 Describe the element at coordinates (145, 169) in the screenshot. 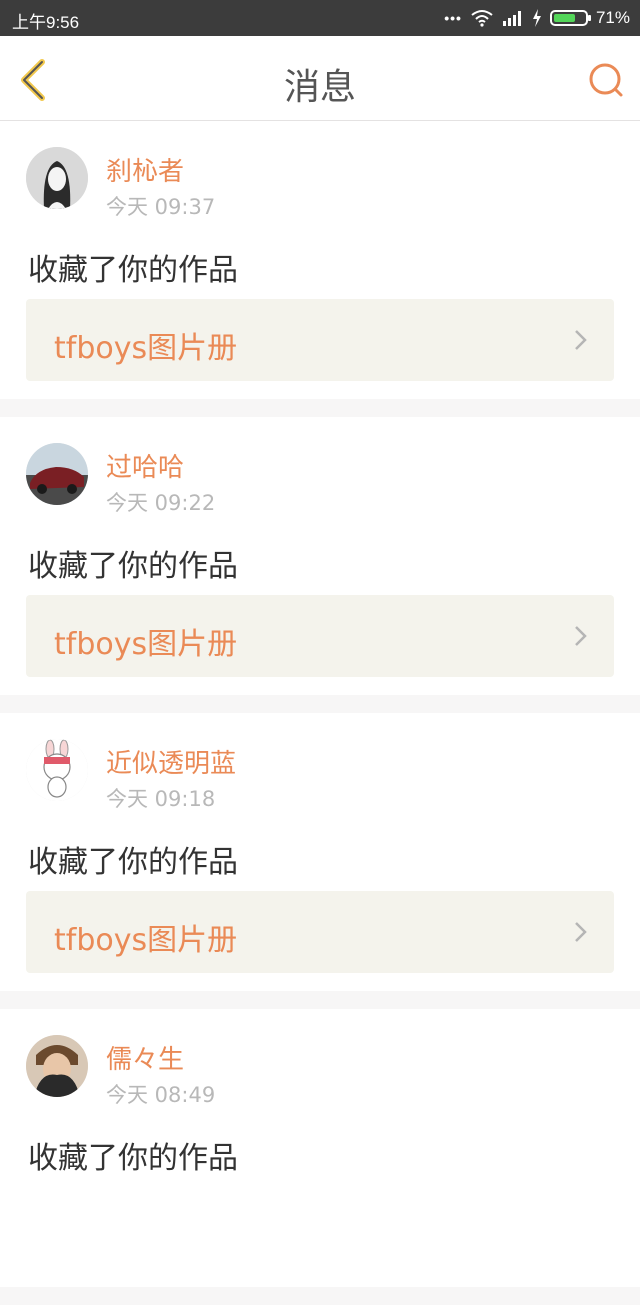

I see `username: 刹杺者` at that location.